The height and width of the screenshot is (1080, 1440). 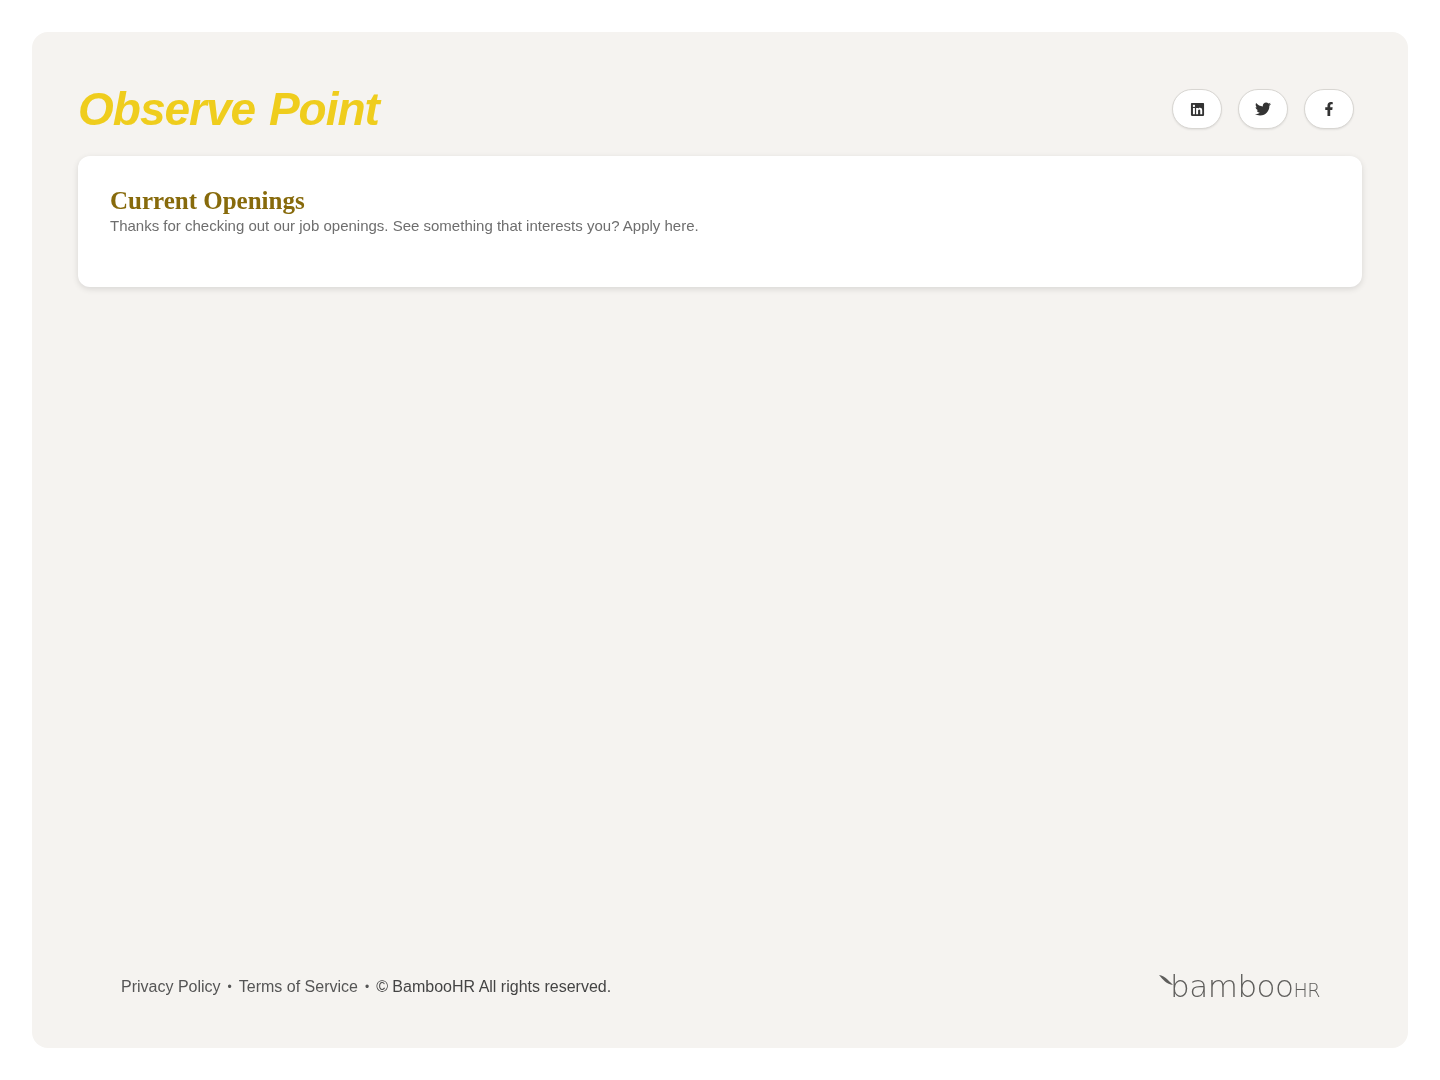 I want to click on copyright-text: © BambooHR All rights reserved., so click(x=494, y=986).